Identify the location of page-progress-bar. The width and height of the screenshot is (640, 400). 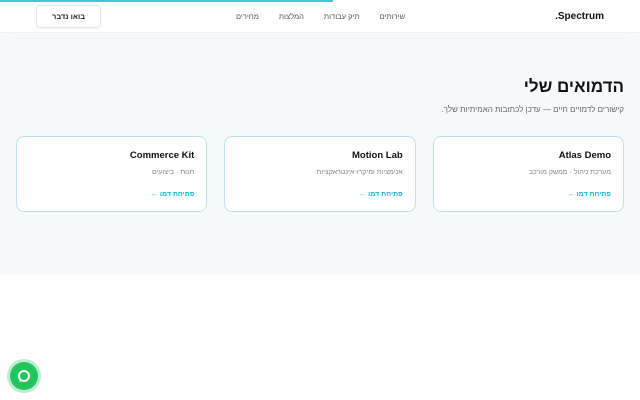
(166, 1).